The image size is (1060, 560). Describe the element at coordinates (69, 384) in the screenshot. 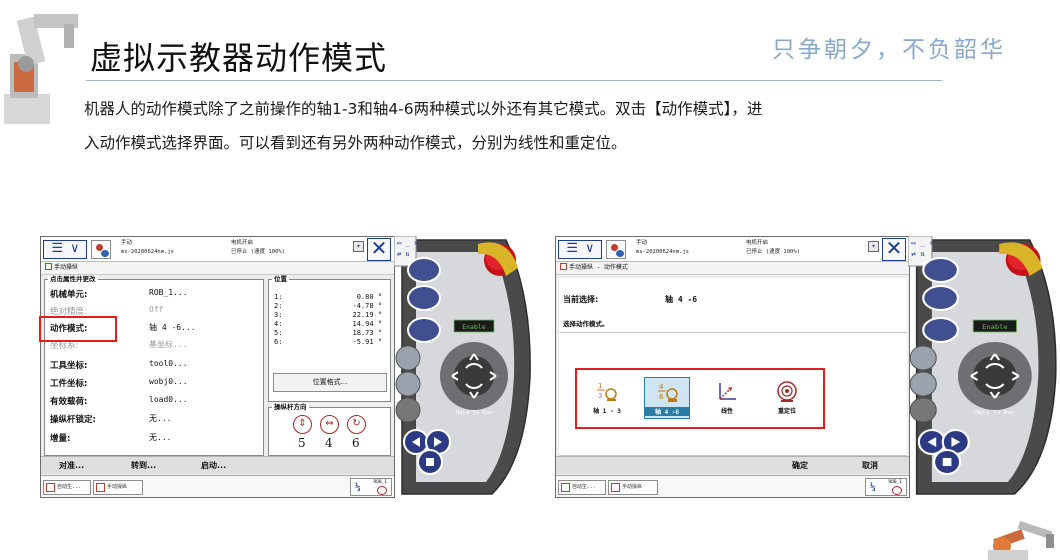

I see `prop-key: 工件坐标:` at that location.